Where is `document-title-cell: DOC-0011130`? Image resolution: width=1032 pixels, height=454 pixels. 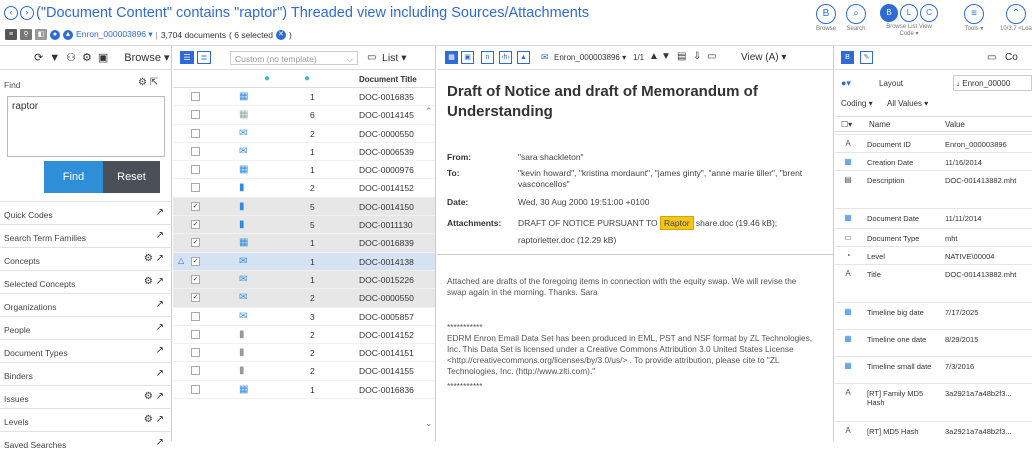
document-title-cell: DOC-0011130 is located at coordinates (386, 225).